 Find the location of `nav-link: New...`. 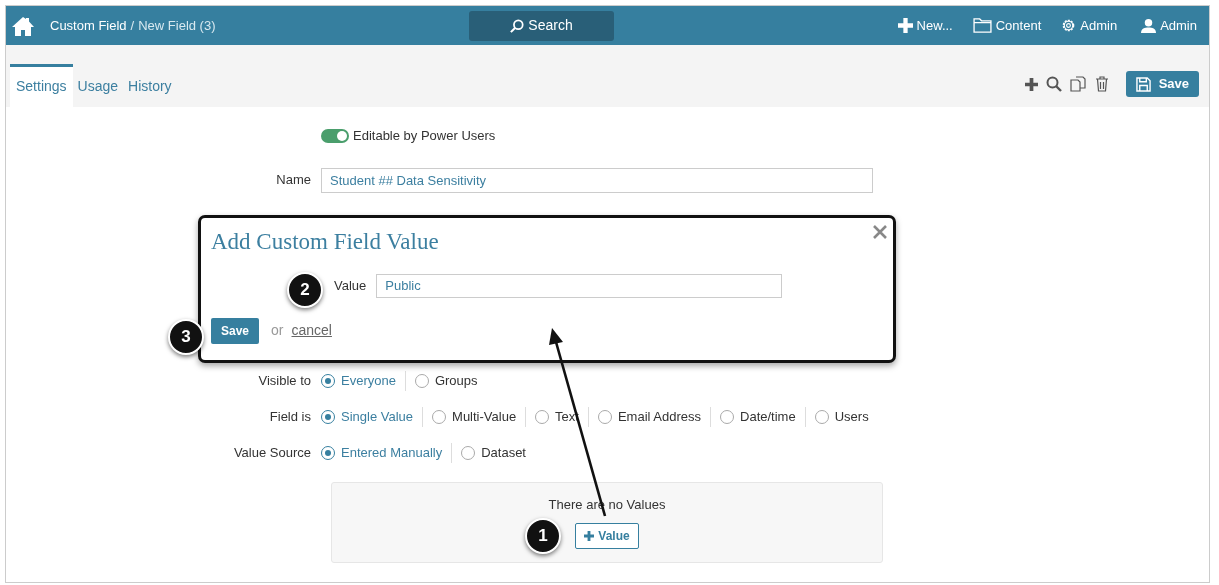

nav-link: New... is located at coordinates (925, 25).